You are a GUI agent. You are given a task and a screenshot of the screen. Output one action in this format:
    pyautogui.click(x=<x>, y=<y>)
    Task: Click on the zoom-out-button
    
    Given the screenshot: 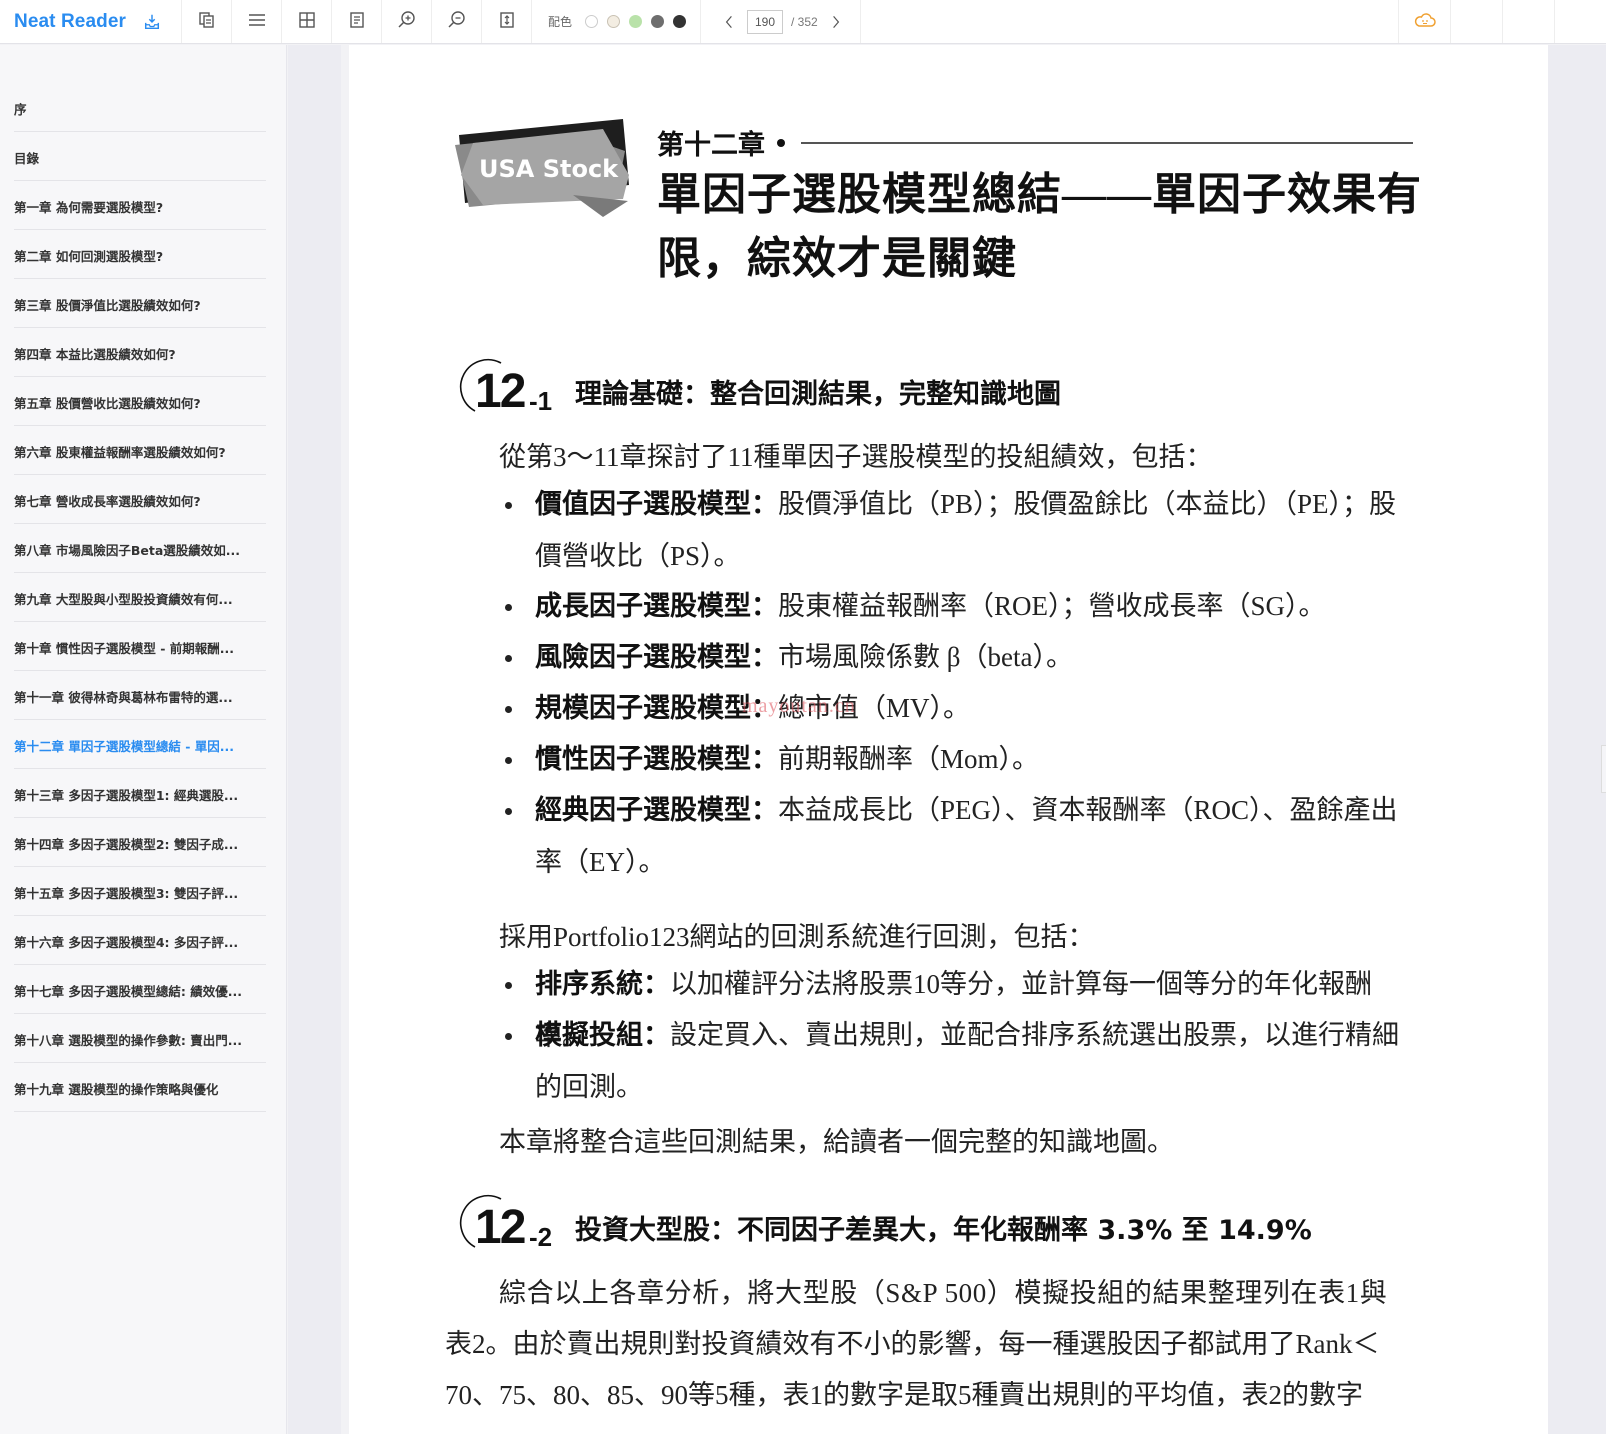 What is the action you would take?
    pyautogui.click(x=457, y=21)
    